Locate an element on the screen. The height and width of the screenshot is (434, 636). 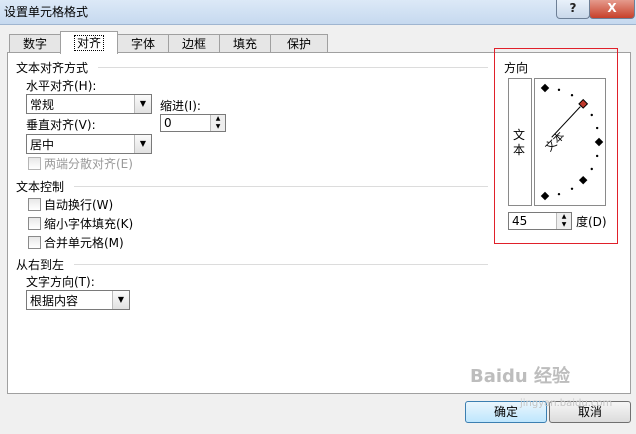
tab-label: 数字 is located at coordinates (34, 44).